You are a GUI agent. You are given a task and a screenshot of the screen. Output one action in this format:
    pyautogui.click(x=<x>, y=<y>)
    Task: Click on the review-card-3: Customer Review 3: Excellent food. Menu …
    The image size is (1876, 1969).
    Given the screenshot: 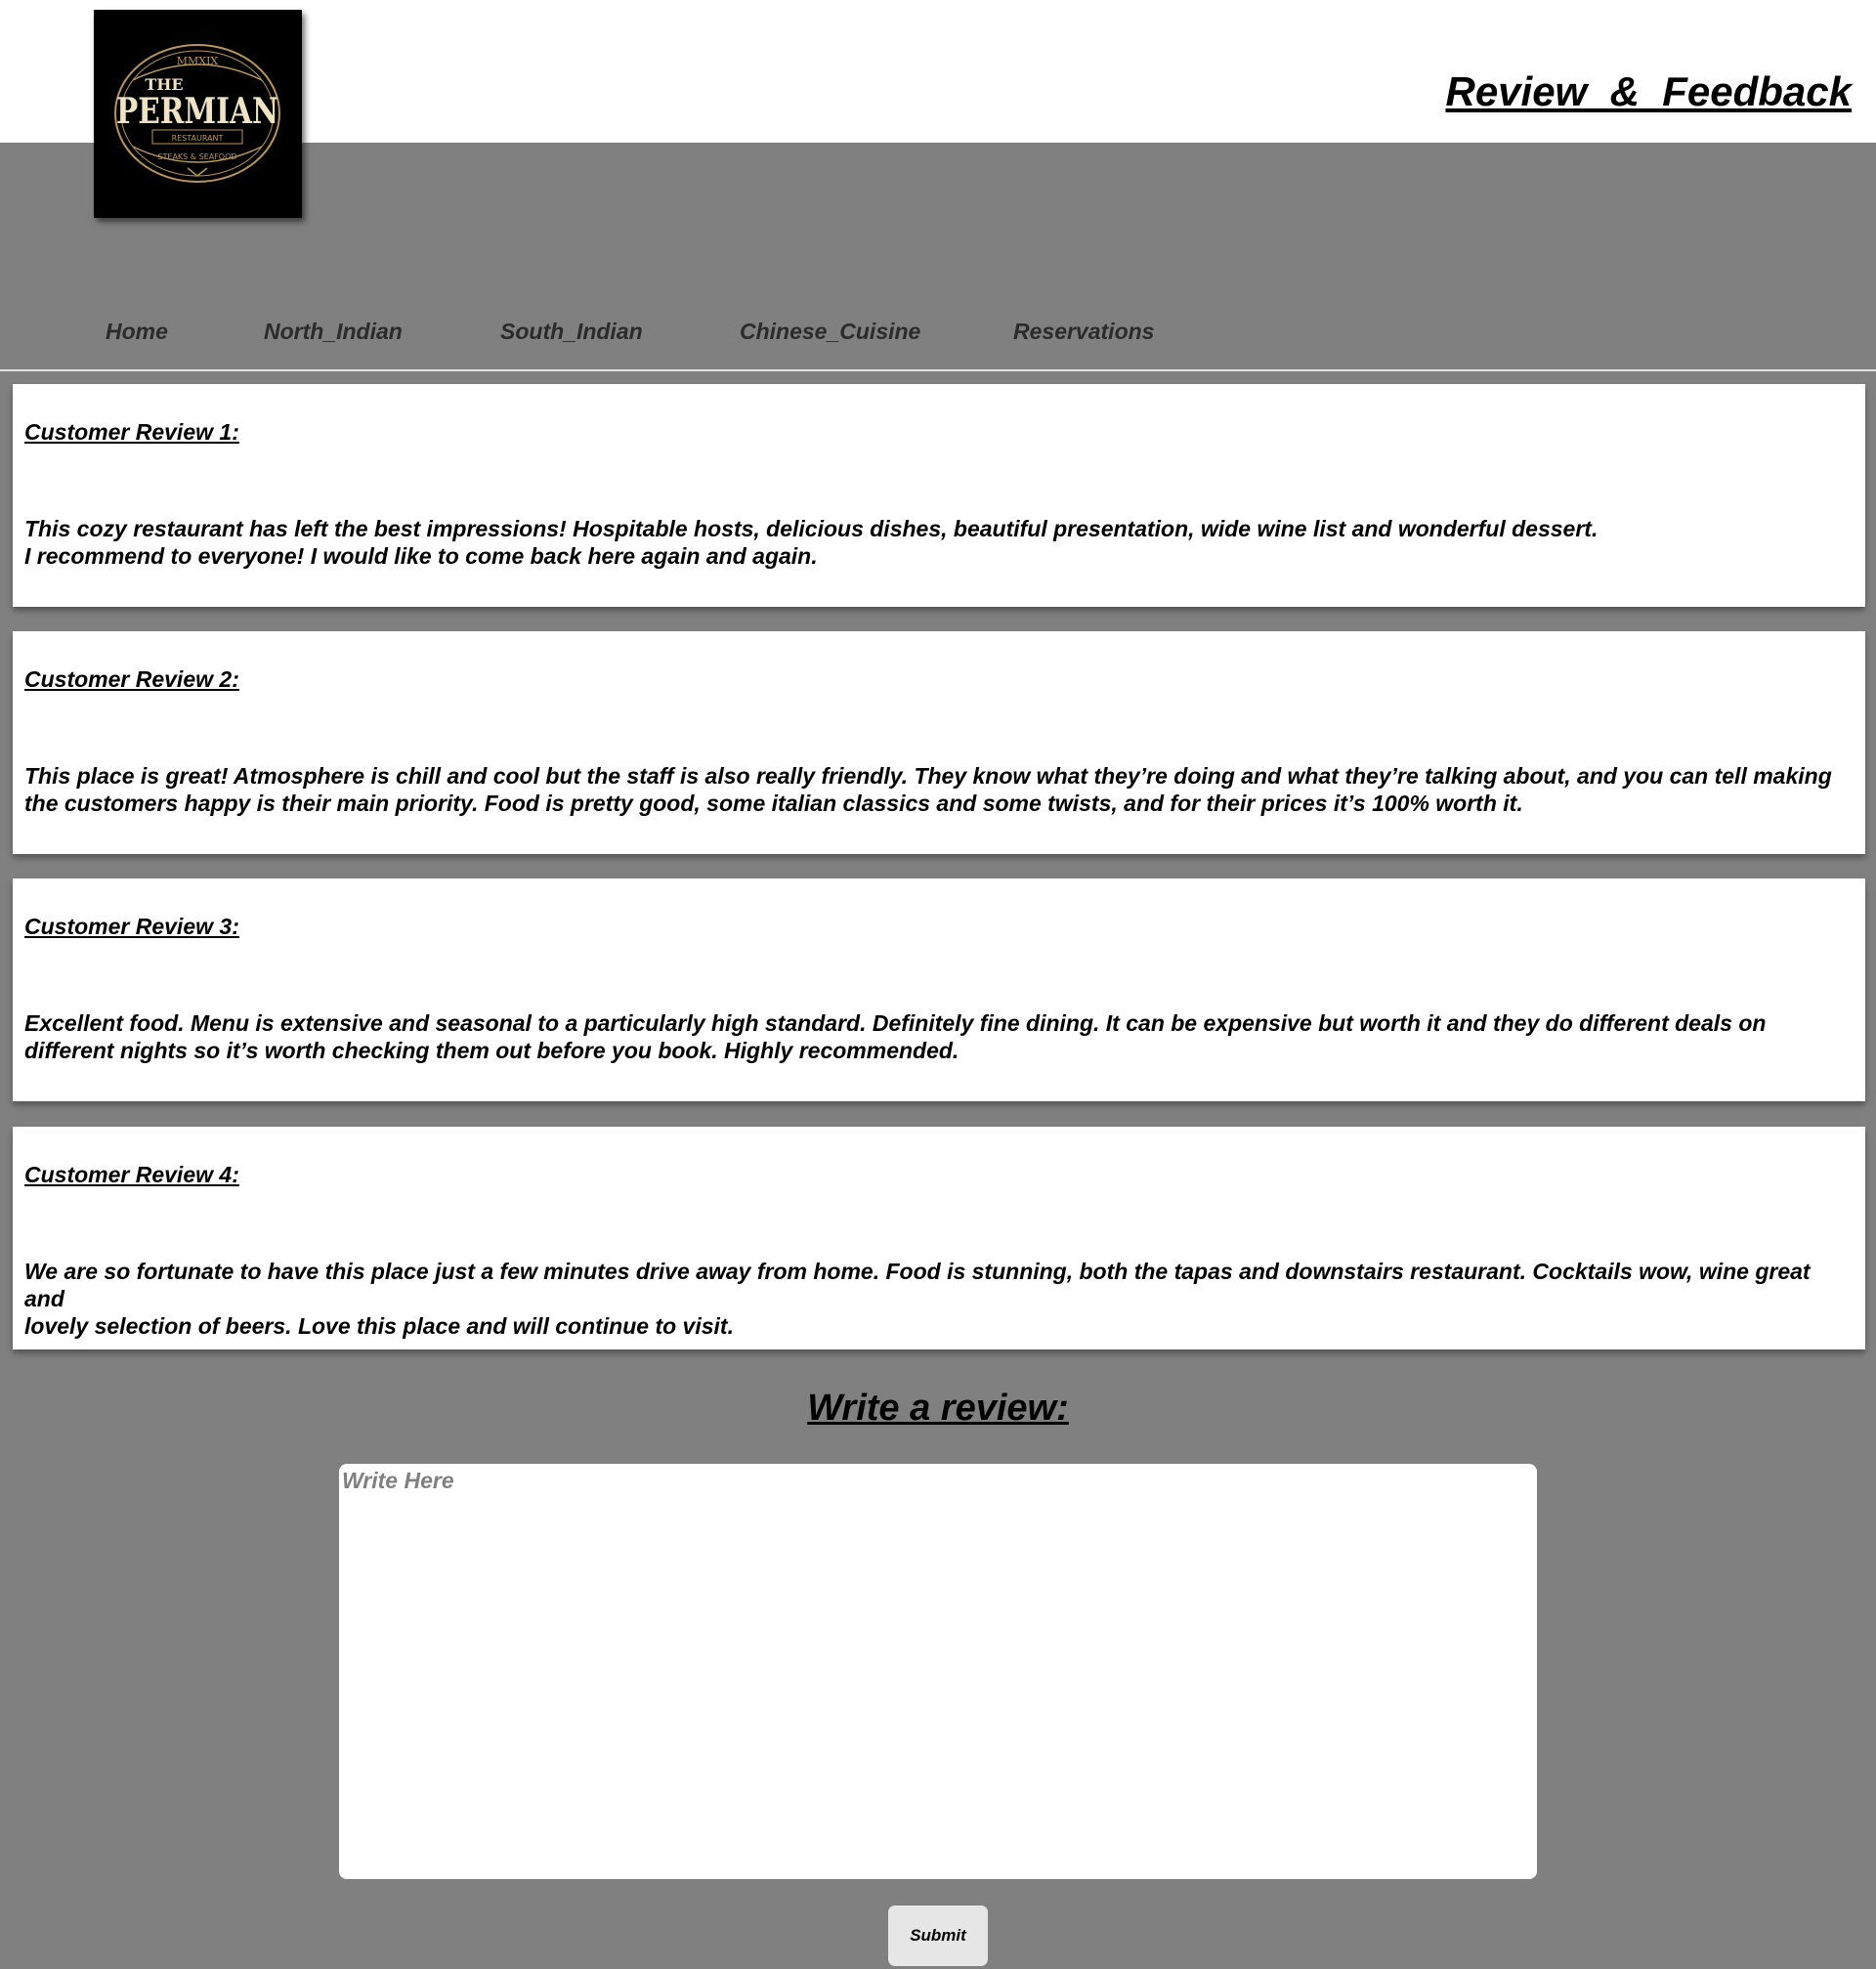 What is the action you would take?
    pyautogui.click(x=939, y=989)
    